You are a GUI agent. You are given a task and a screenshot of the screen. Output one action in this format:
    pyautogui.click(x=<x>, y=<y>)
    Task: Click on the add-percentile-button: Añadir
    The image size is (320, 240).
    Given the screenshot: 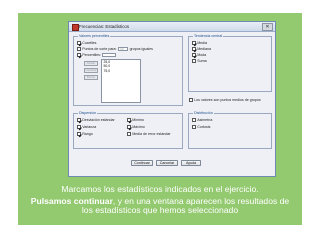 What is the action you would take?
    pyautogui.click(x=91, y=63)
    